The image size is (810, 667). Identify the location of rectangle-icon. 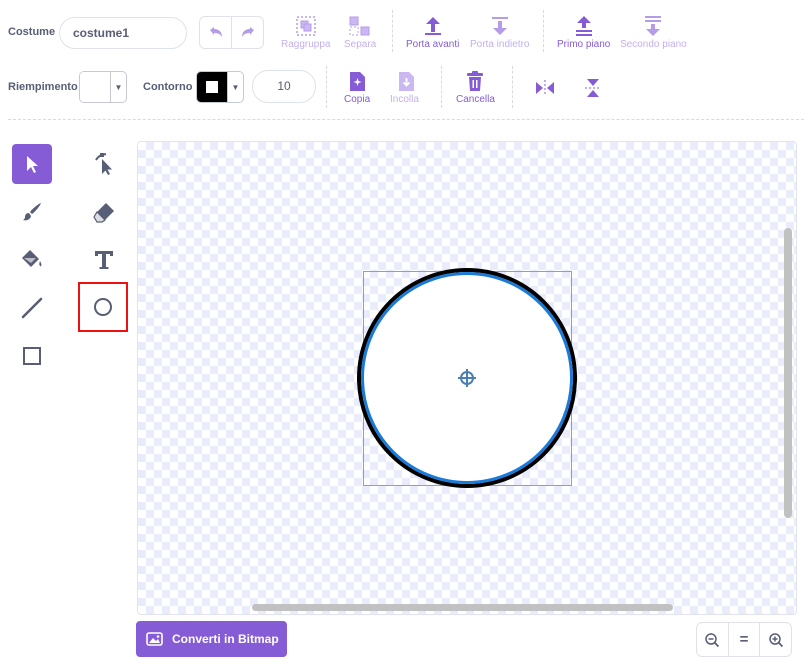
(32, 356).